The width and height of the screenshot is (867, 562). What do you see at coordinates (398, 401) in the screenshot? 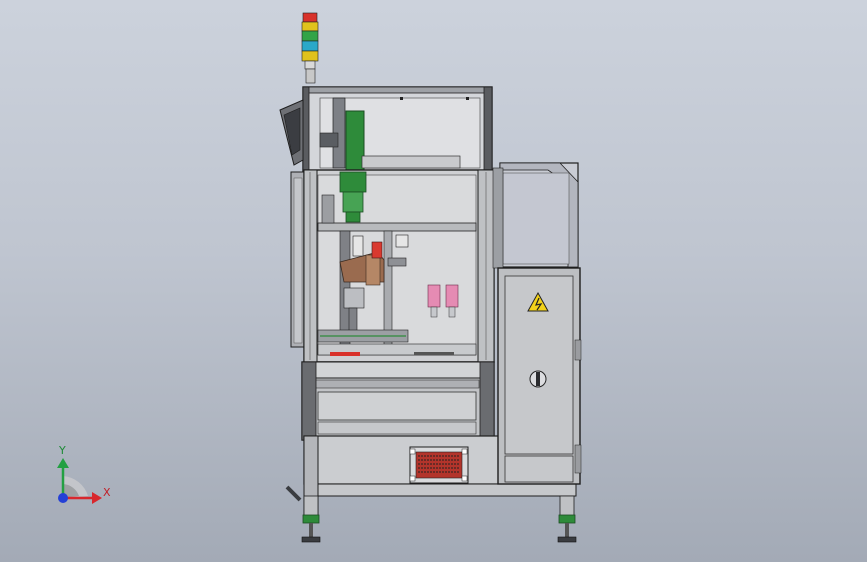
I see `lower-cabinet` at bounding box center [398, 401].